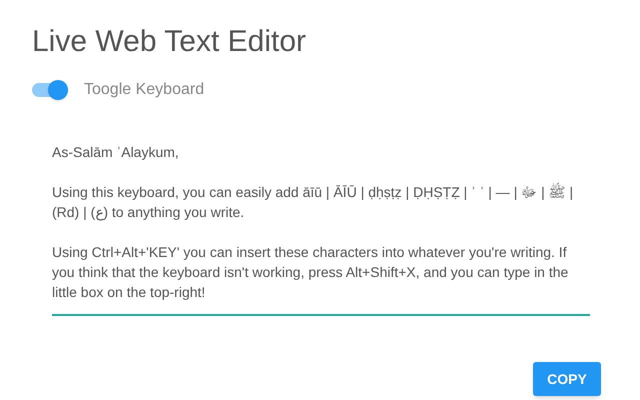  I want to click on toggle-label: Toogle Keyboard, so click(144, 90).